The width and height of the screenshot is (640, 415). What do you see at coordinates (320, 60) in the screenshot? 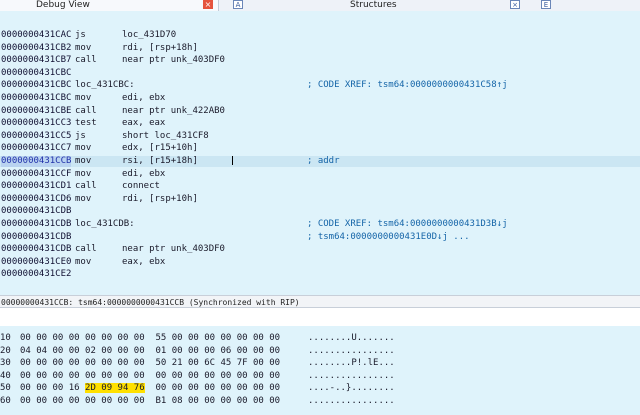
I see `disasm-line: 0000000431CB7 call near ptr unk_403DF0` at bounding box center [320, 60].